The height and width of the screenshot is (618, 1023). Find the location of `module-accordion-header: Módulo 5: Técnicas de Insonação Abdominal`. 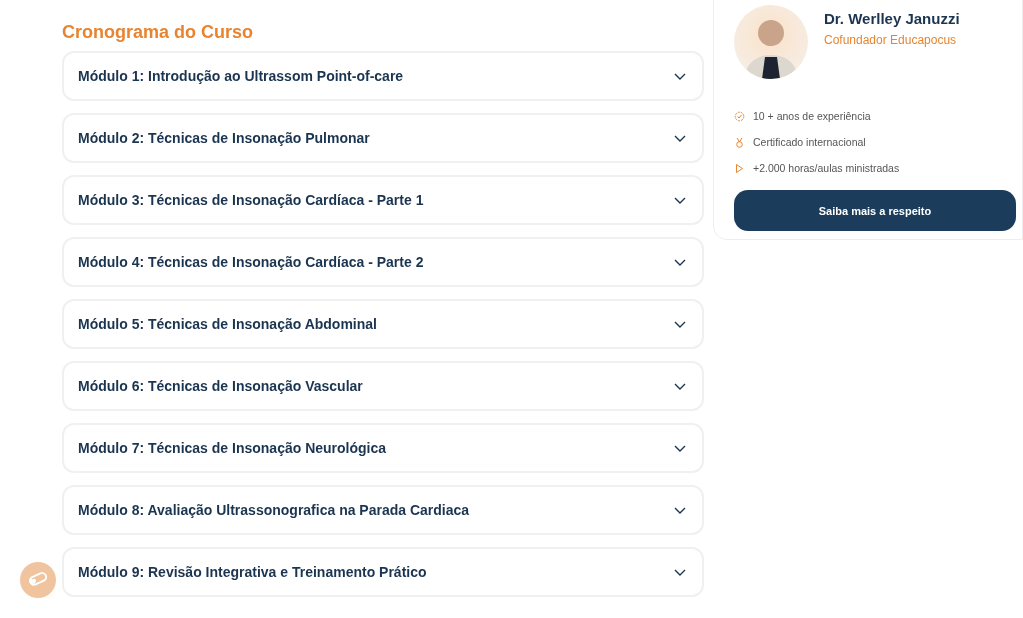

module-accordion-header: Módulo 5: Técnicas de Insonação Abdominal is located at coordinates (383, 324).